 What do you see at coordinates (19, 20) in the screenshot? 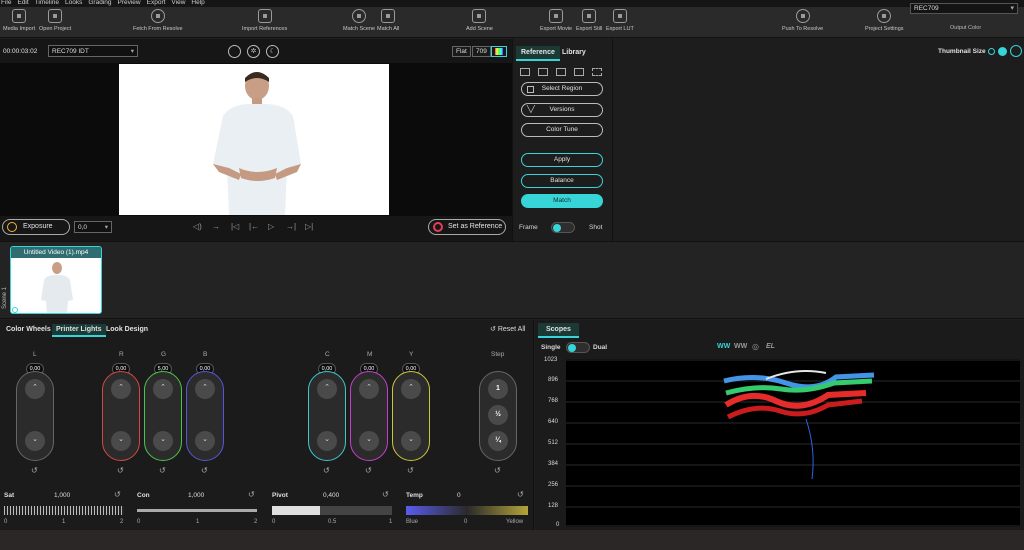
I see `media-import-button: Media Import` at bounding box center [19, 20].